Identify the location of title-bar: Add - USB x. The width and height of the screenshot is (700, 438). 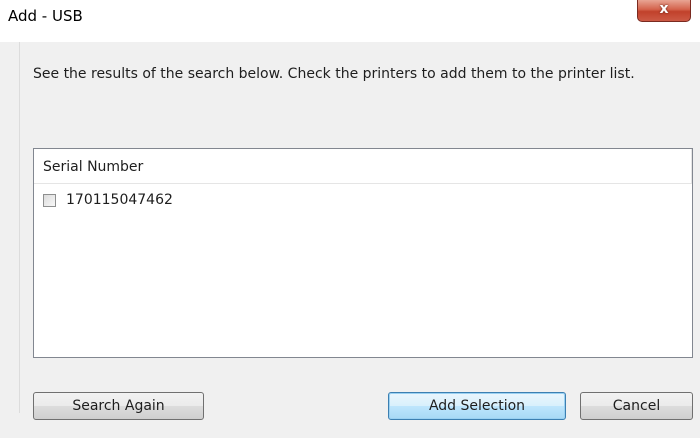
(350, 21).